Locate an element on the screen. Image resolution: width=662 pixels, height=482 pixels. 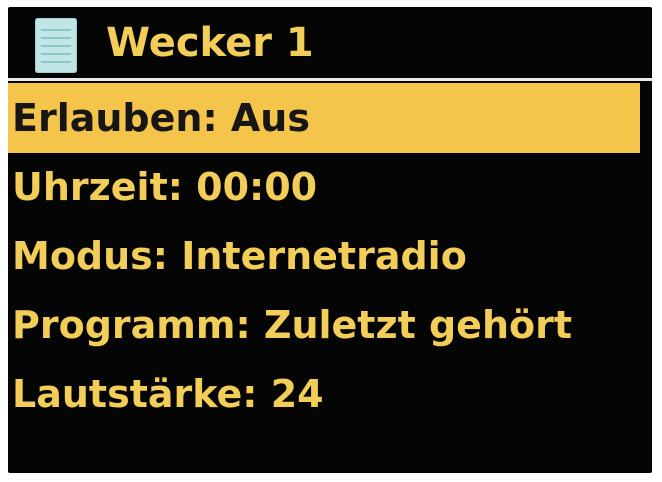
menu-item-label: Erlauben: Aus is located at coordinates (161, 118).